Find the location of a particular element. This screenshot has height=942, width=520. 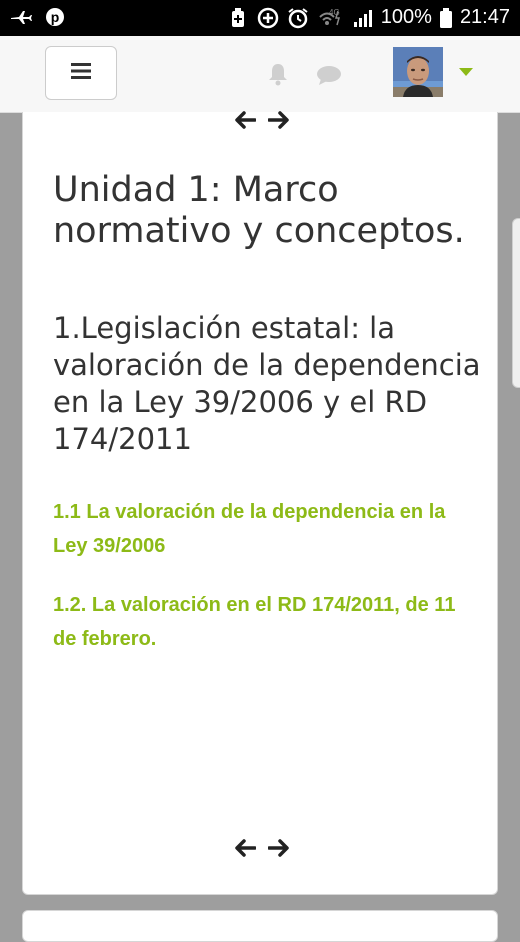

page-title: Unidad 1: Marco normativo y conceptos. is located at coordinates (259, 210).